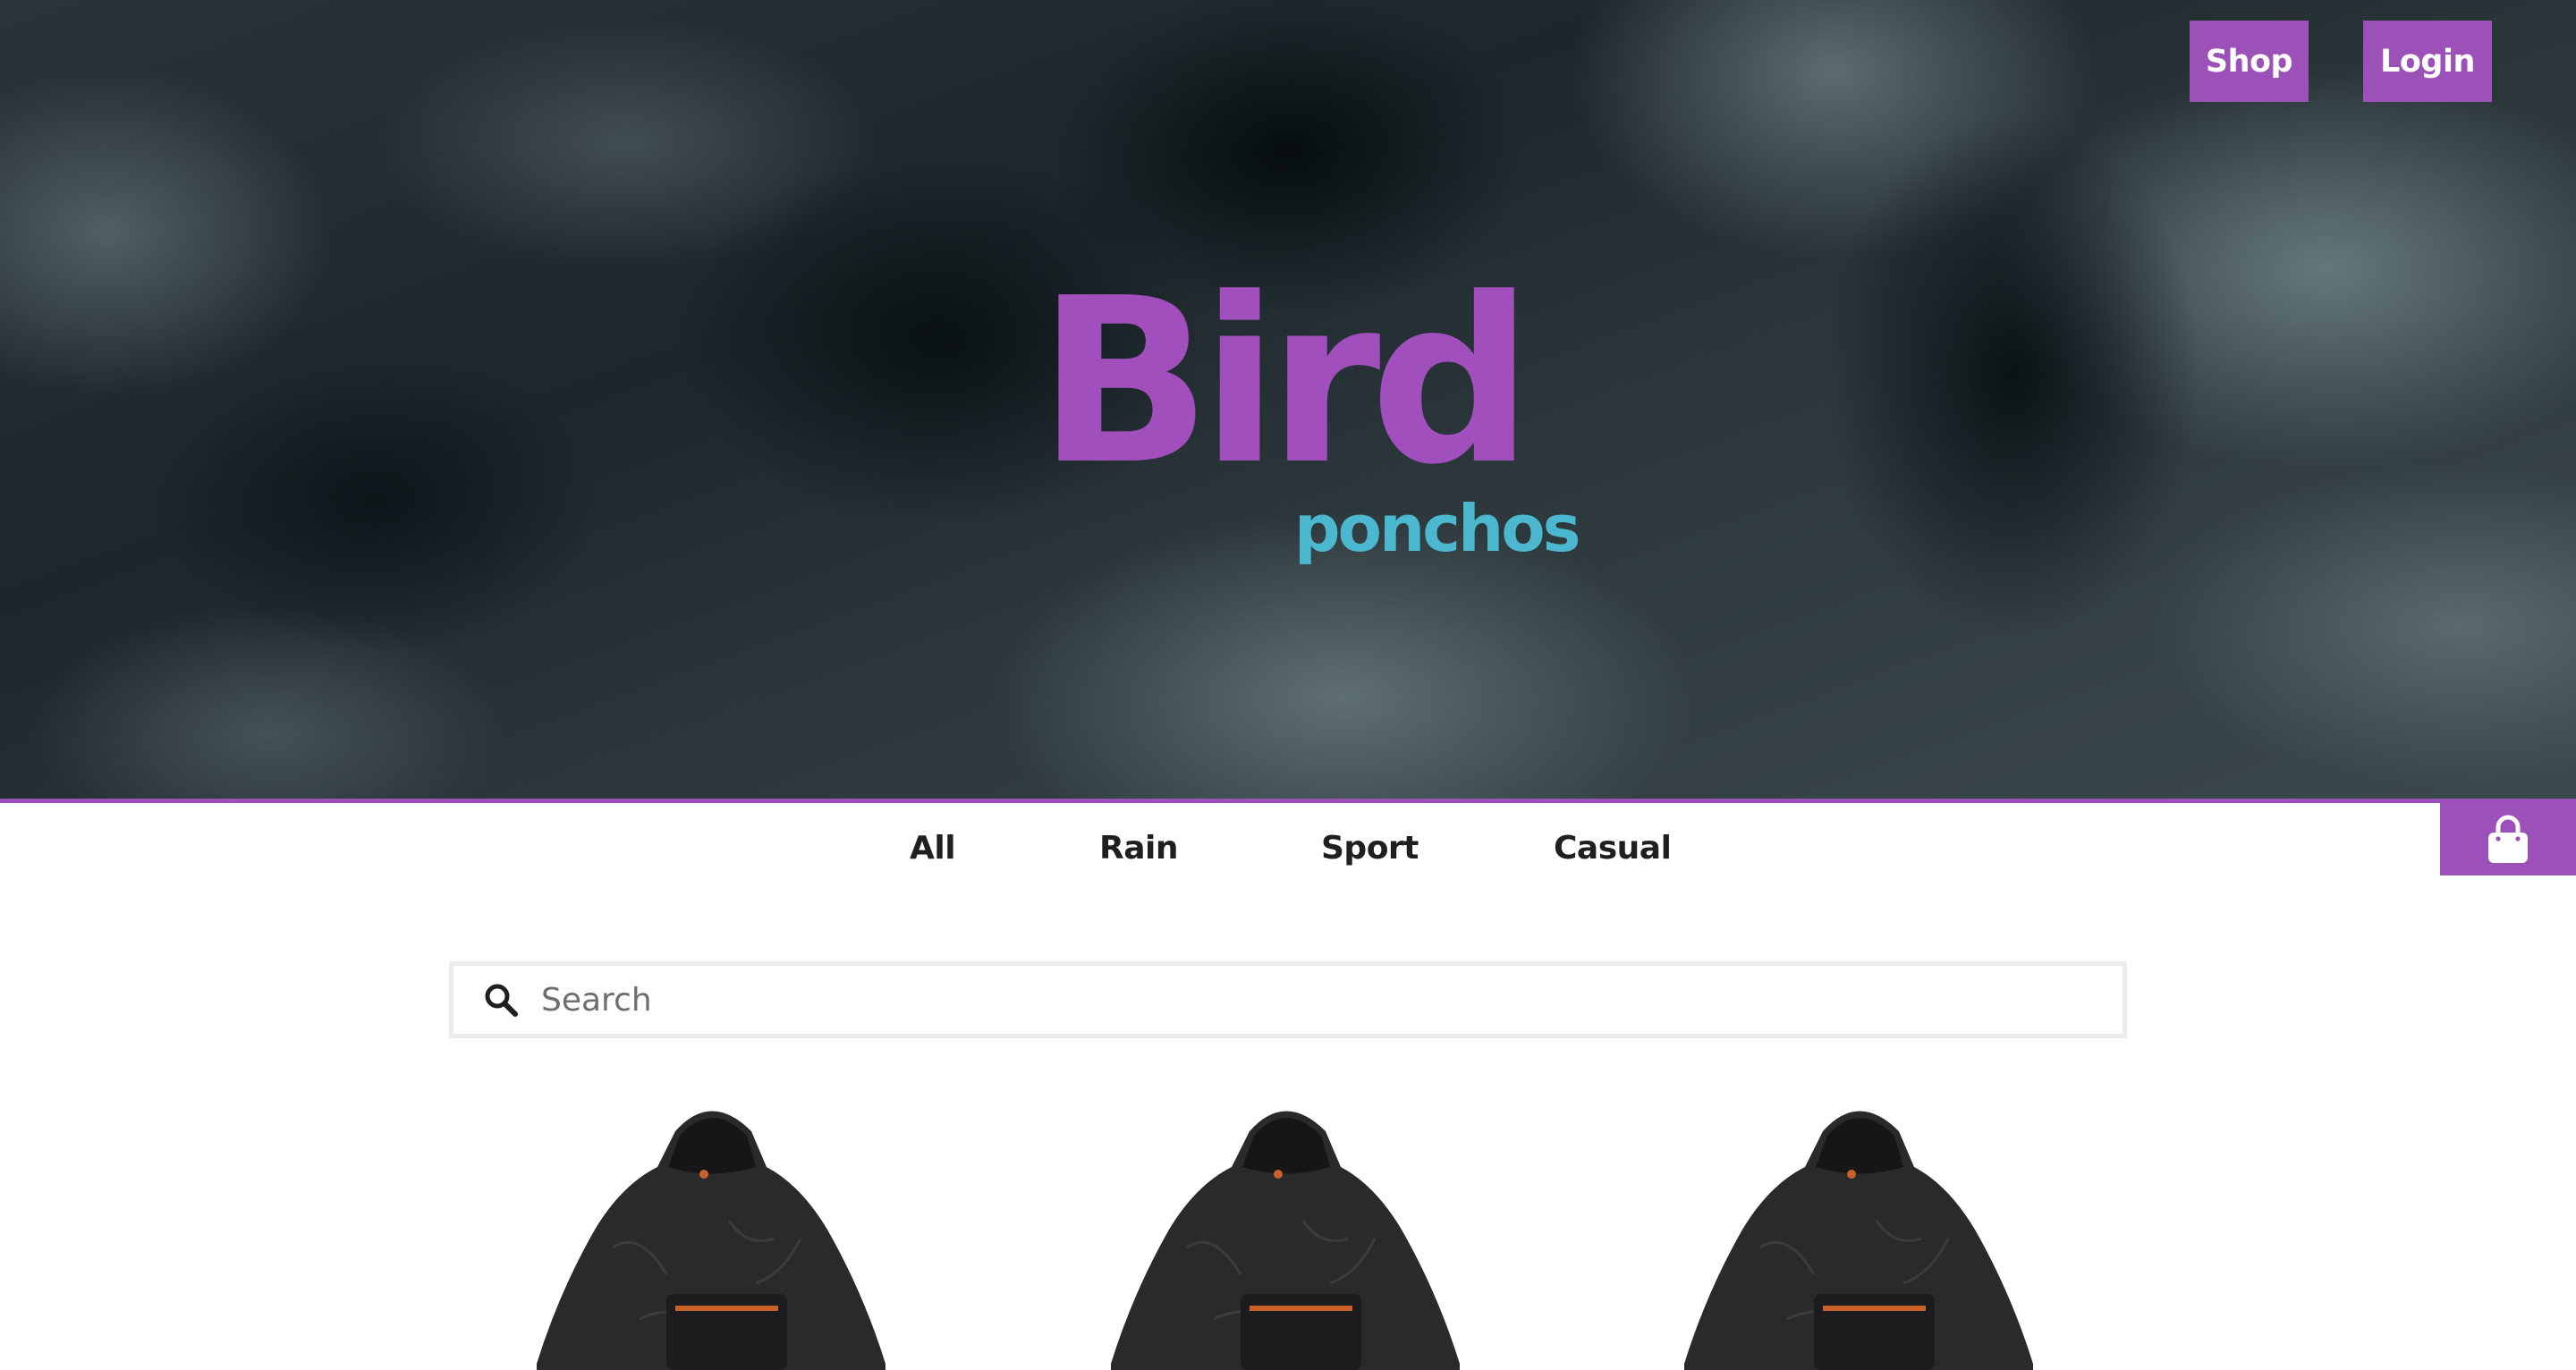 The image size is (2576, 1370). What do you see at coordinates (2427, 61) in the screenshot?
I see `login-button: Login` at bounding box center [2427, 61].